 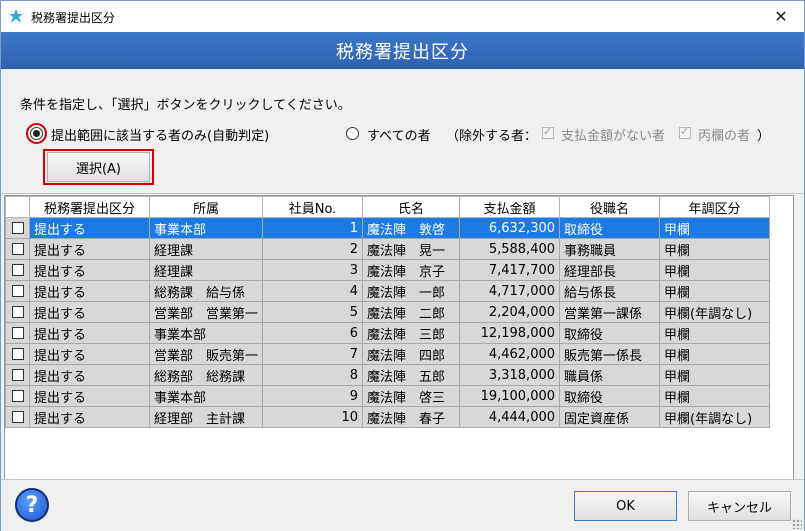 I want to click on row-no: 10, so click(x=313, y=417).